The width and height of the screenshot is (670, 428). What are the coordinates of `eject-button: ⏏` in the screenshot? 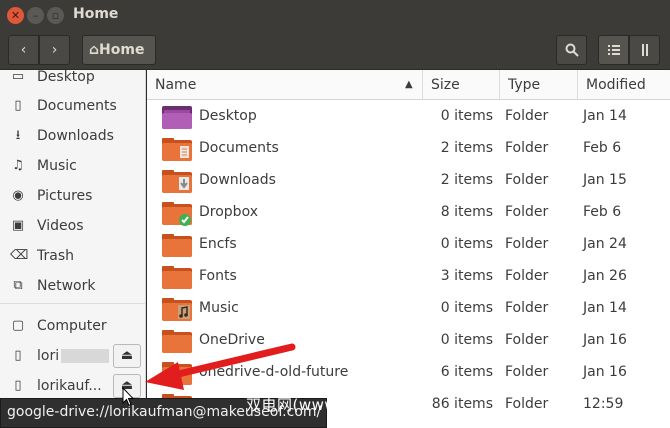 It's located at (127, 356).